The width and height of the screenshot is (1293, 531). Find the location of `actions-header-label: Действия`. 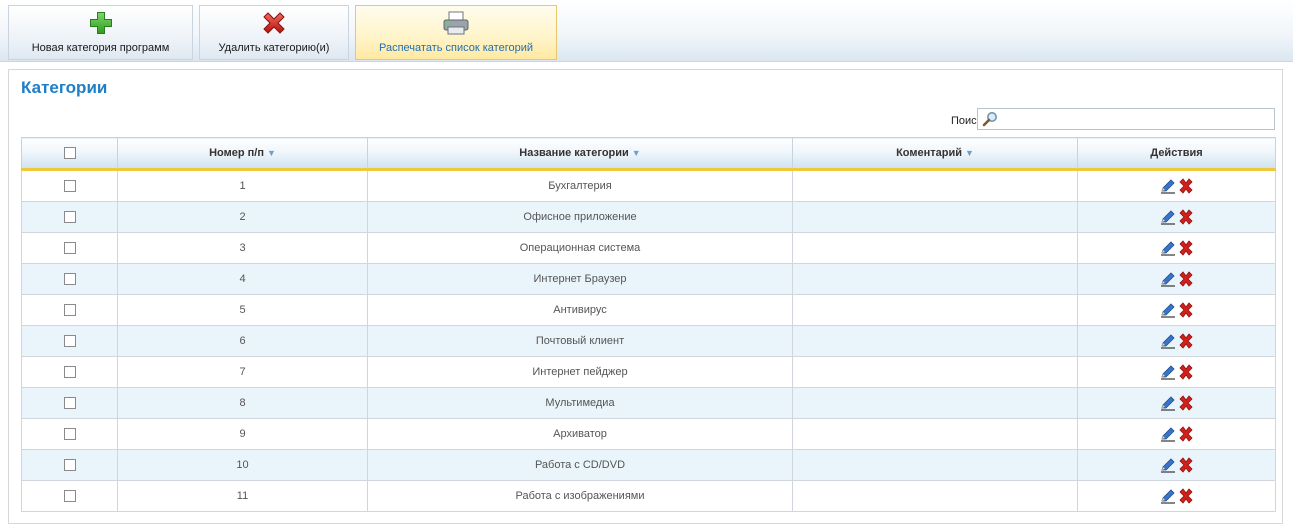

actions-header-label: Действия is located at coordinates (1176, 153).